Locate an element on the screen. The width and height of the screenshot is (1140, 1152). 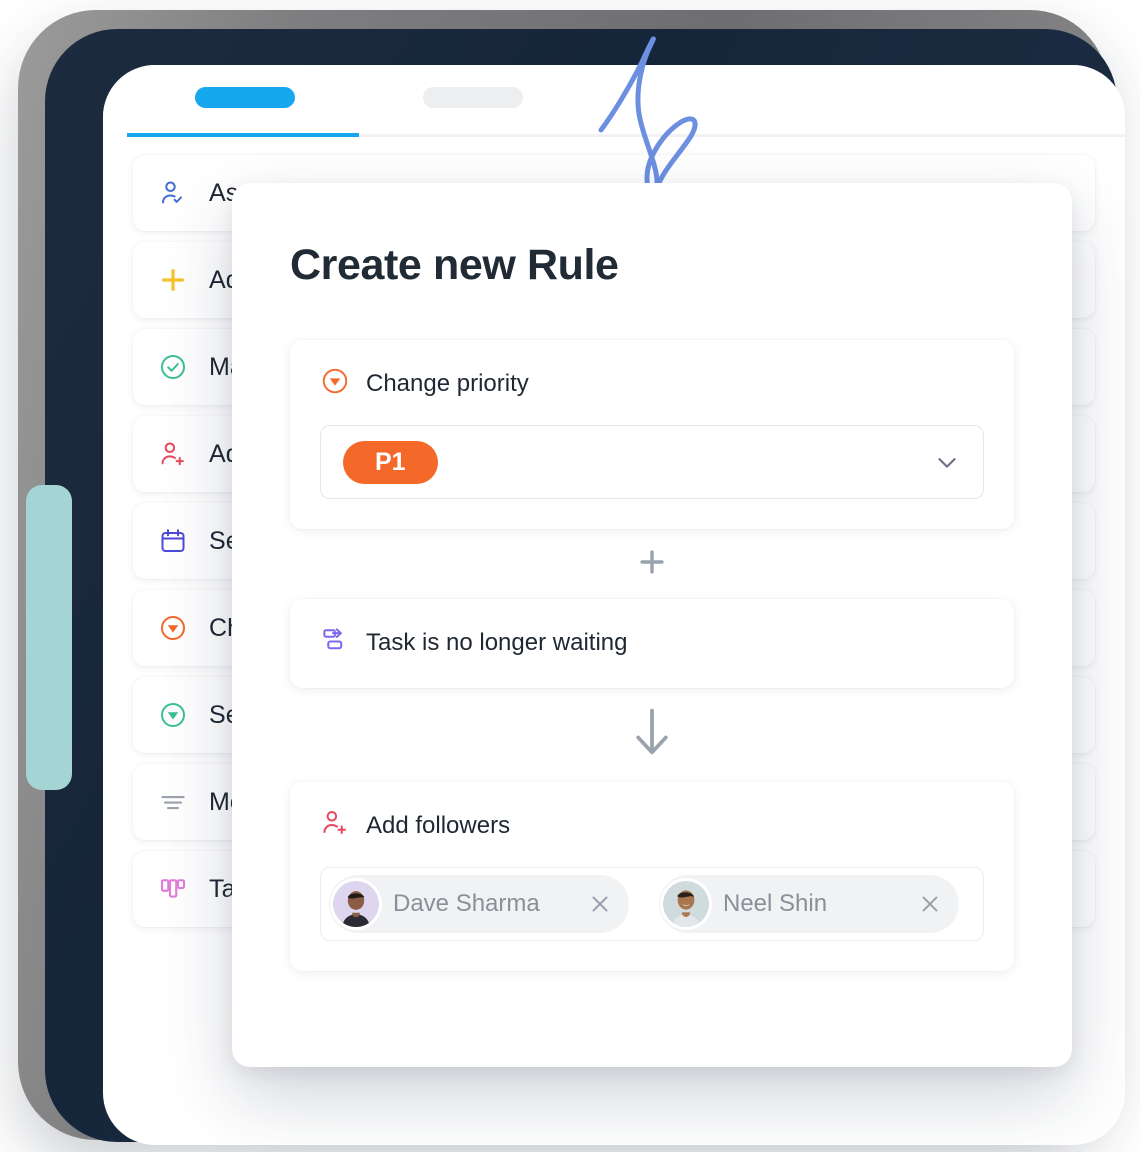
trigger-block-task-waiting: Task is no longer waiting is located at coordinates (652, 643).